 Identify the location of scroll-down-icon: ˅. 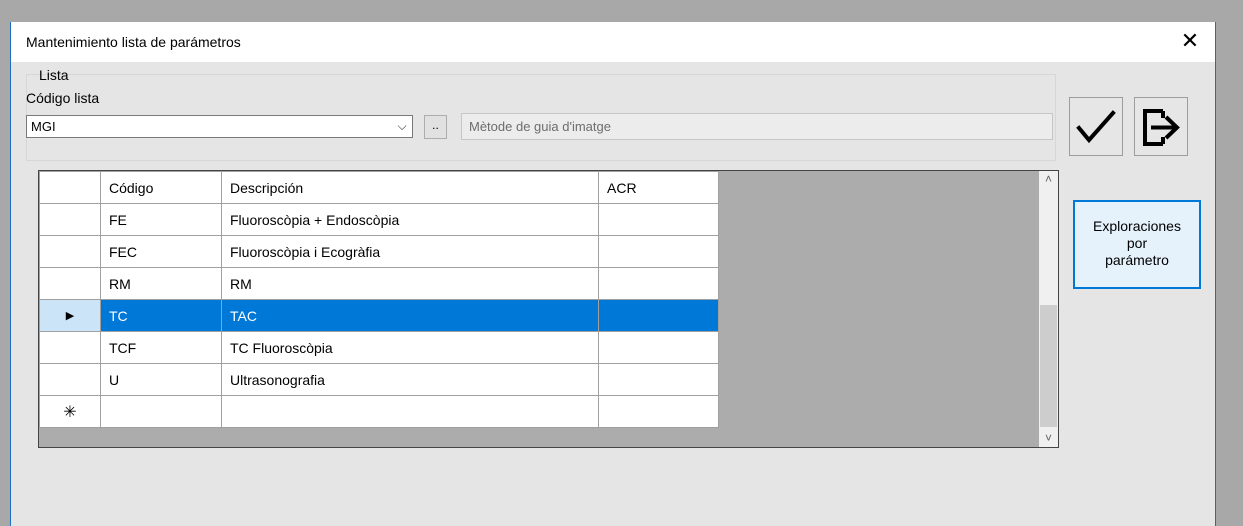
(1048, 438).